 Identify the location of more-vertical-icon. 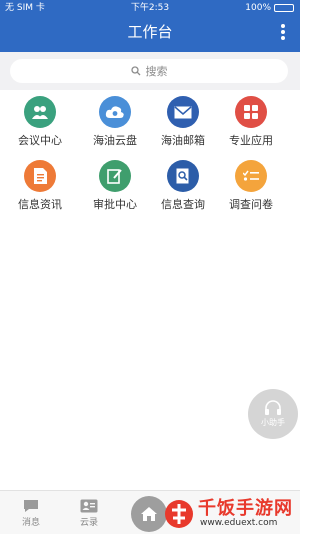
(283, 26).